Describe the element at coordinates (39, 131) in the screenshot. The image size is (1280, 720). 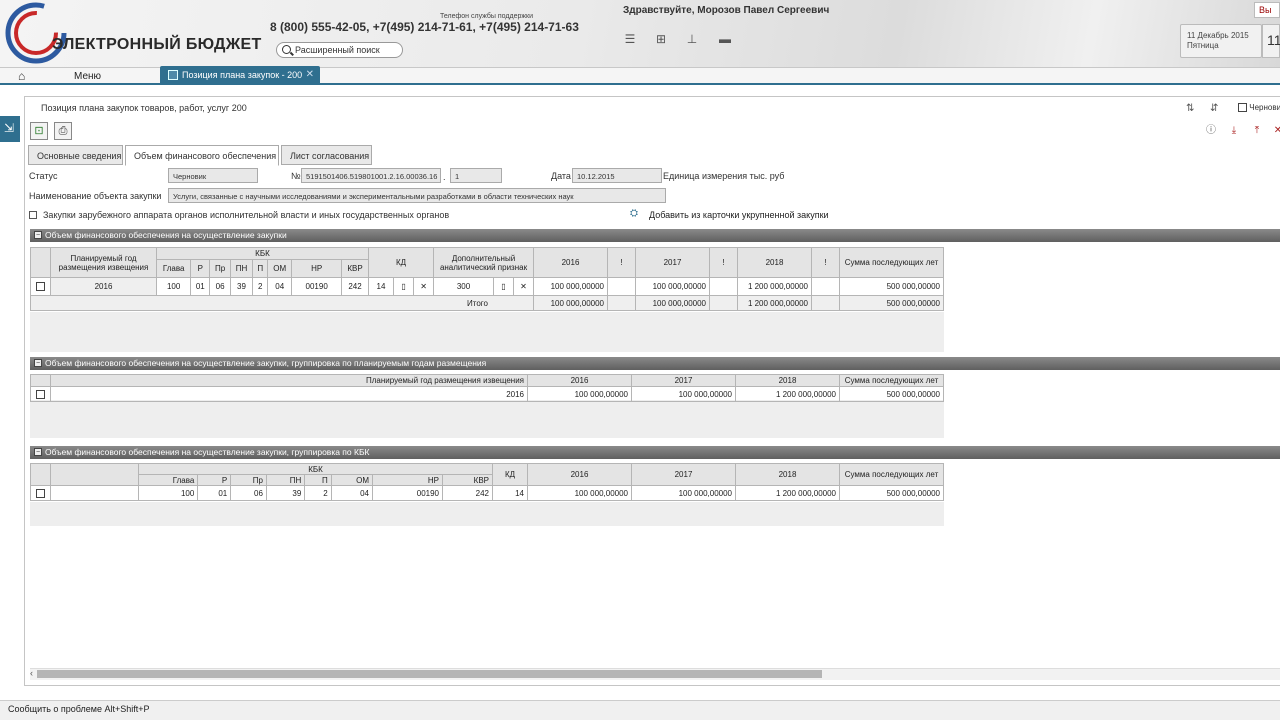
I see `export-excel-button: ⊡` at that location.